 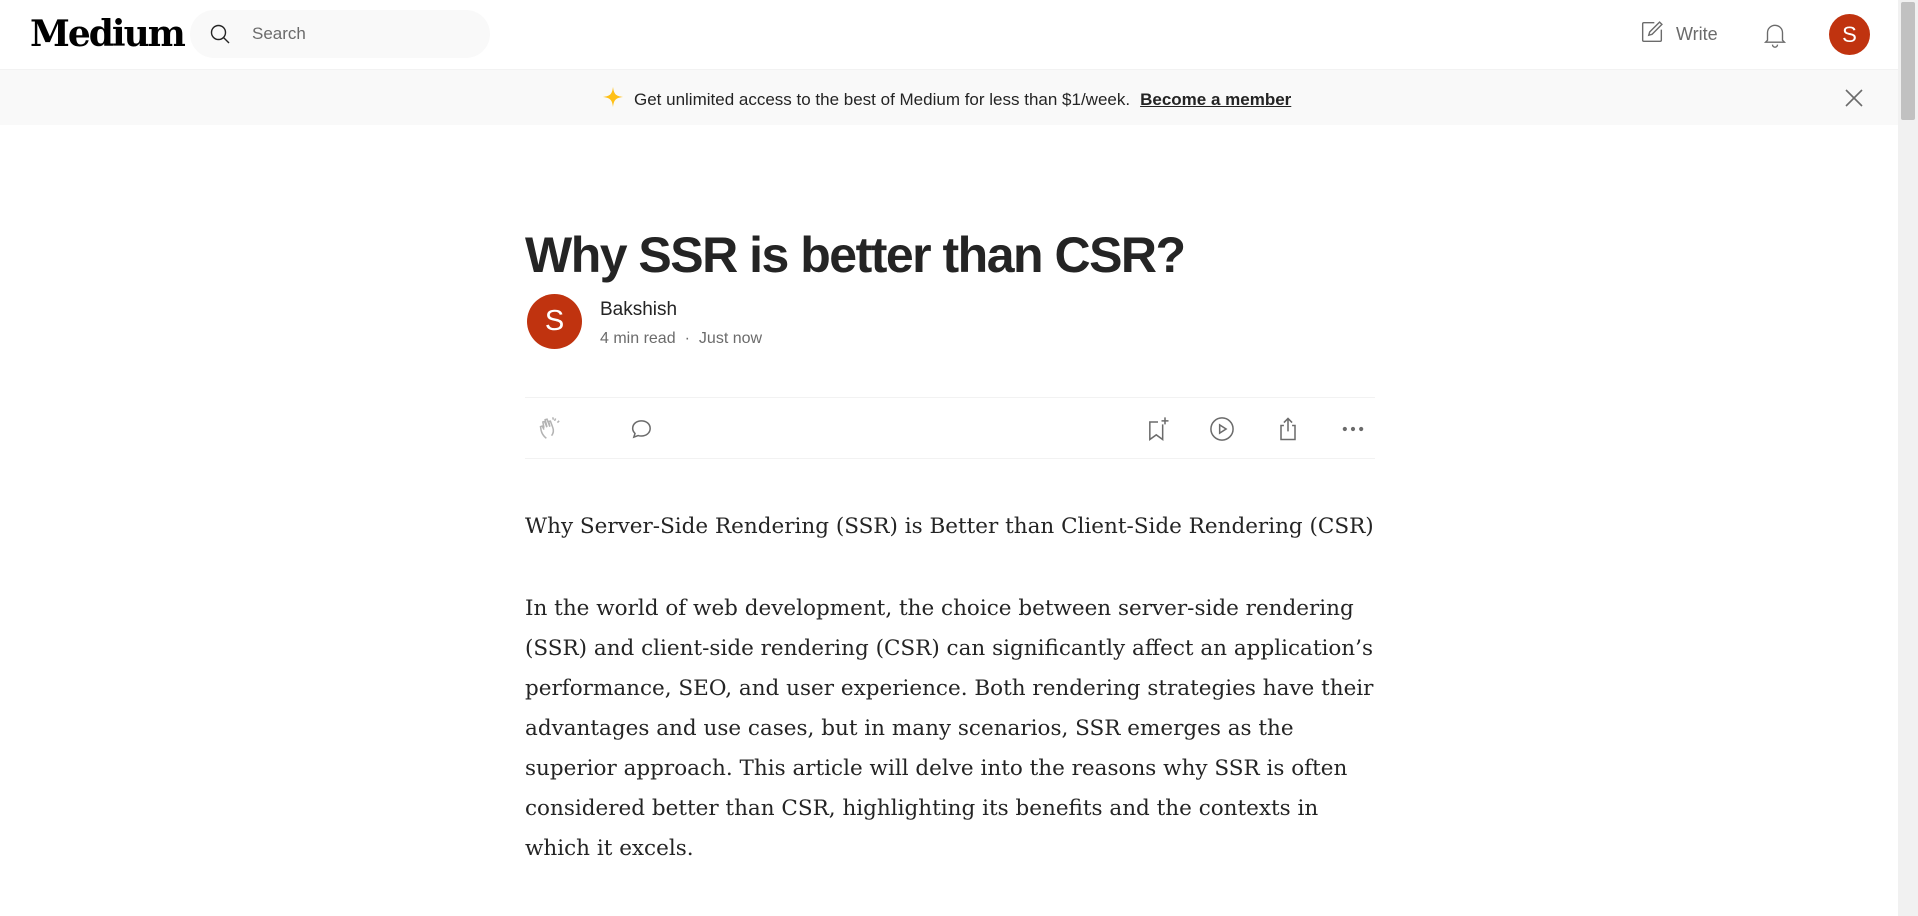 I want to click on published-time: Just now, so click(x=730, y=338).